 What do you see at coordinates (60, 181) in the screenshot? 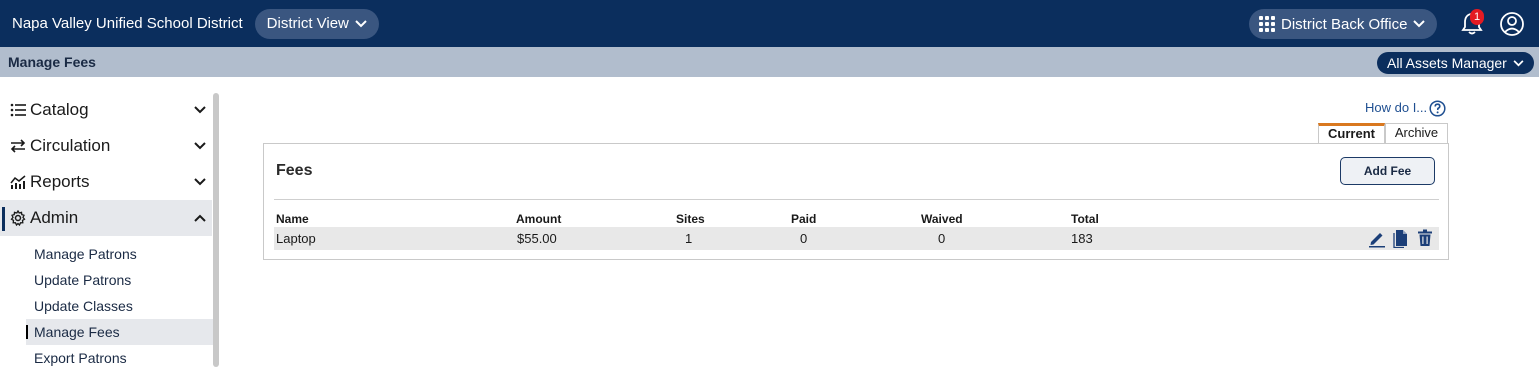
I see `sidebar-item-label: Reports` at bounding box center [60, 181].